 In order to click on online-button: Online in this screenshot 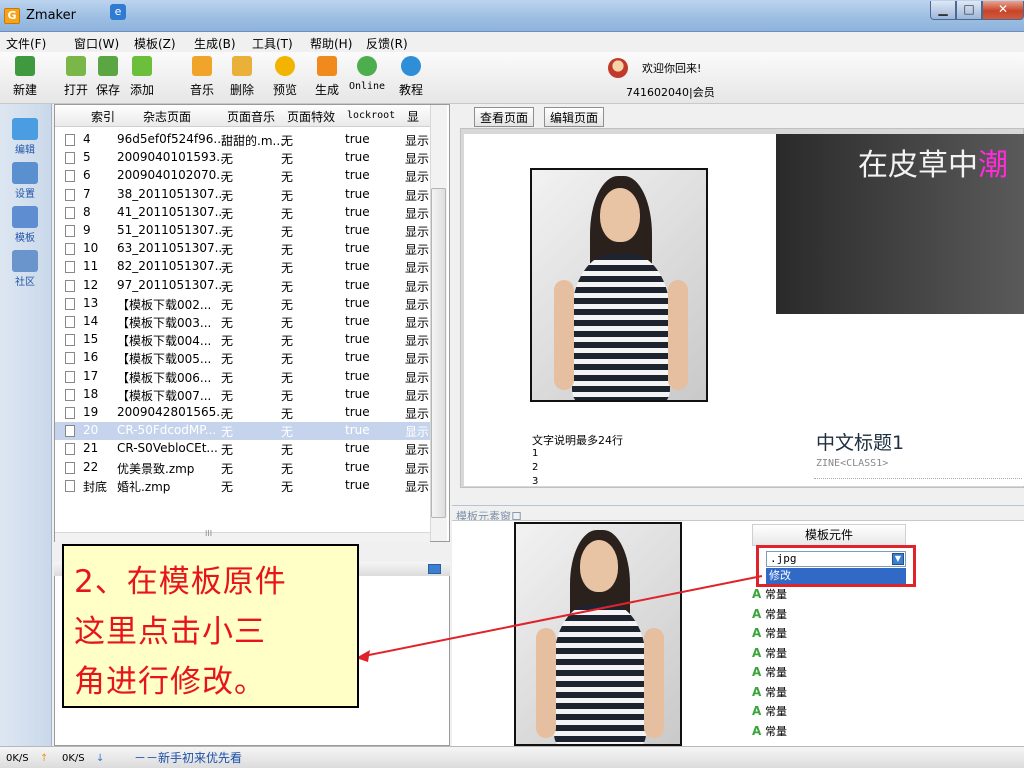, I will do `click(367, 79)`.